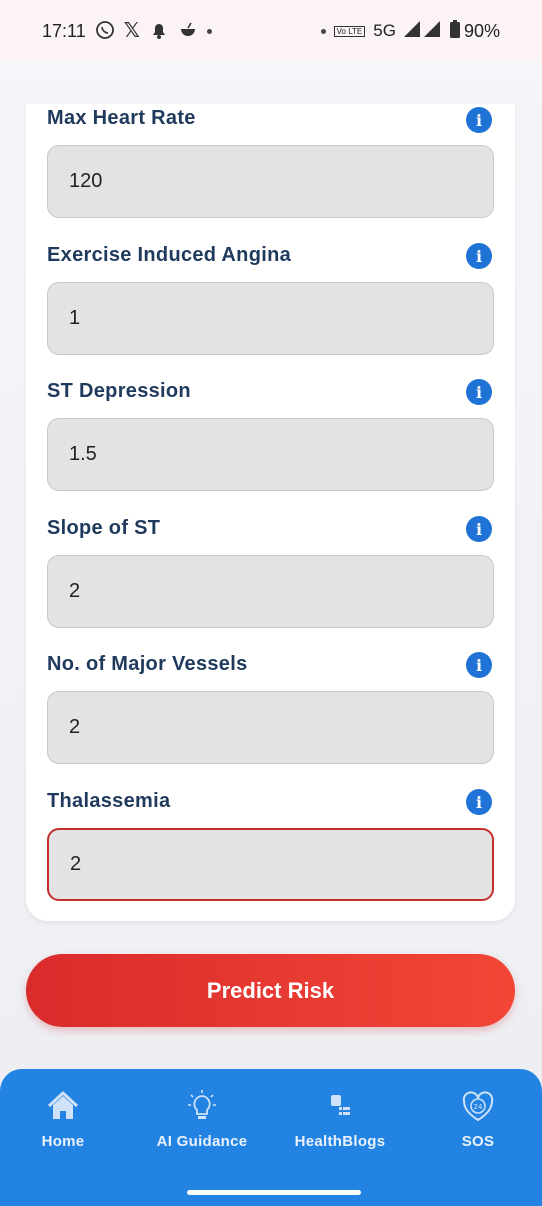  I want to click on field-label-thalassemia: Thalassemia, so click(109, 801).